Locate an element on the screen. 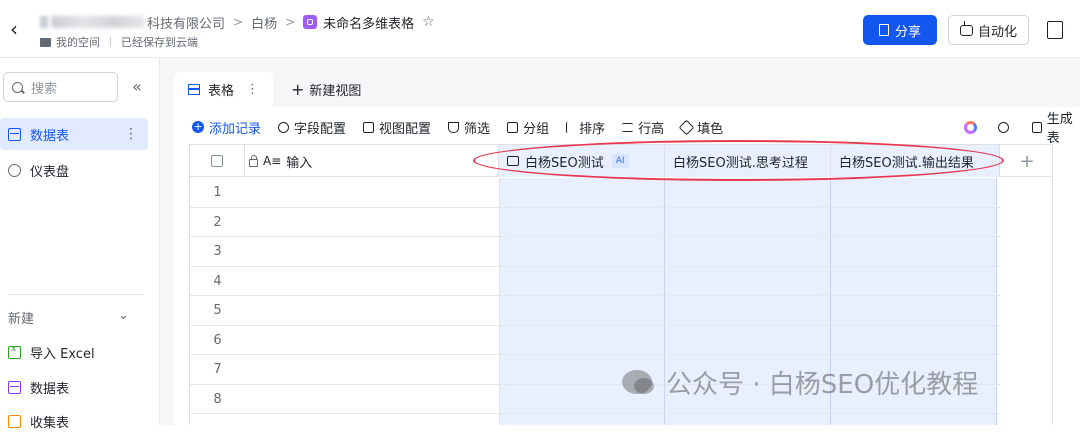 The height and width of the screenshot is (437, 1080). select-all-checkbox is located at coordinates (217, 161).